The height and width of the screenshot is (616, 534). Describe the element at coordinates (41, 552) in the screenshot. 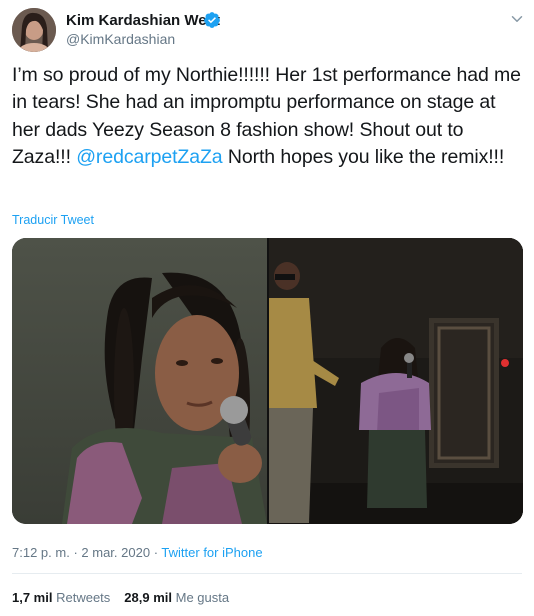

I see `tweet-time: 7:12 p. m.` at that location.